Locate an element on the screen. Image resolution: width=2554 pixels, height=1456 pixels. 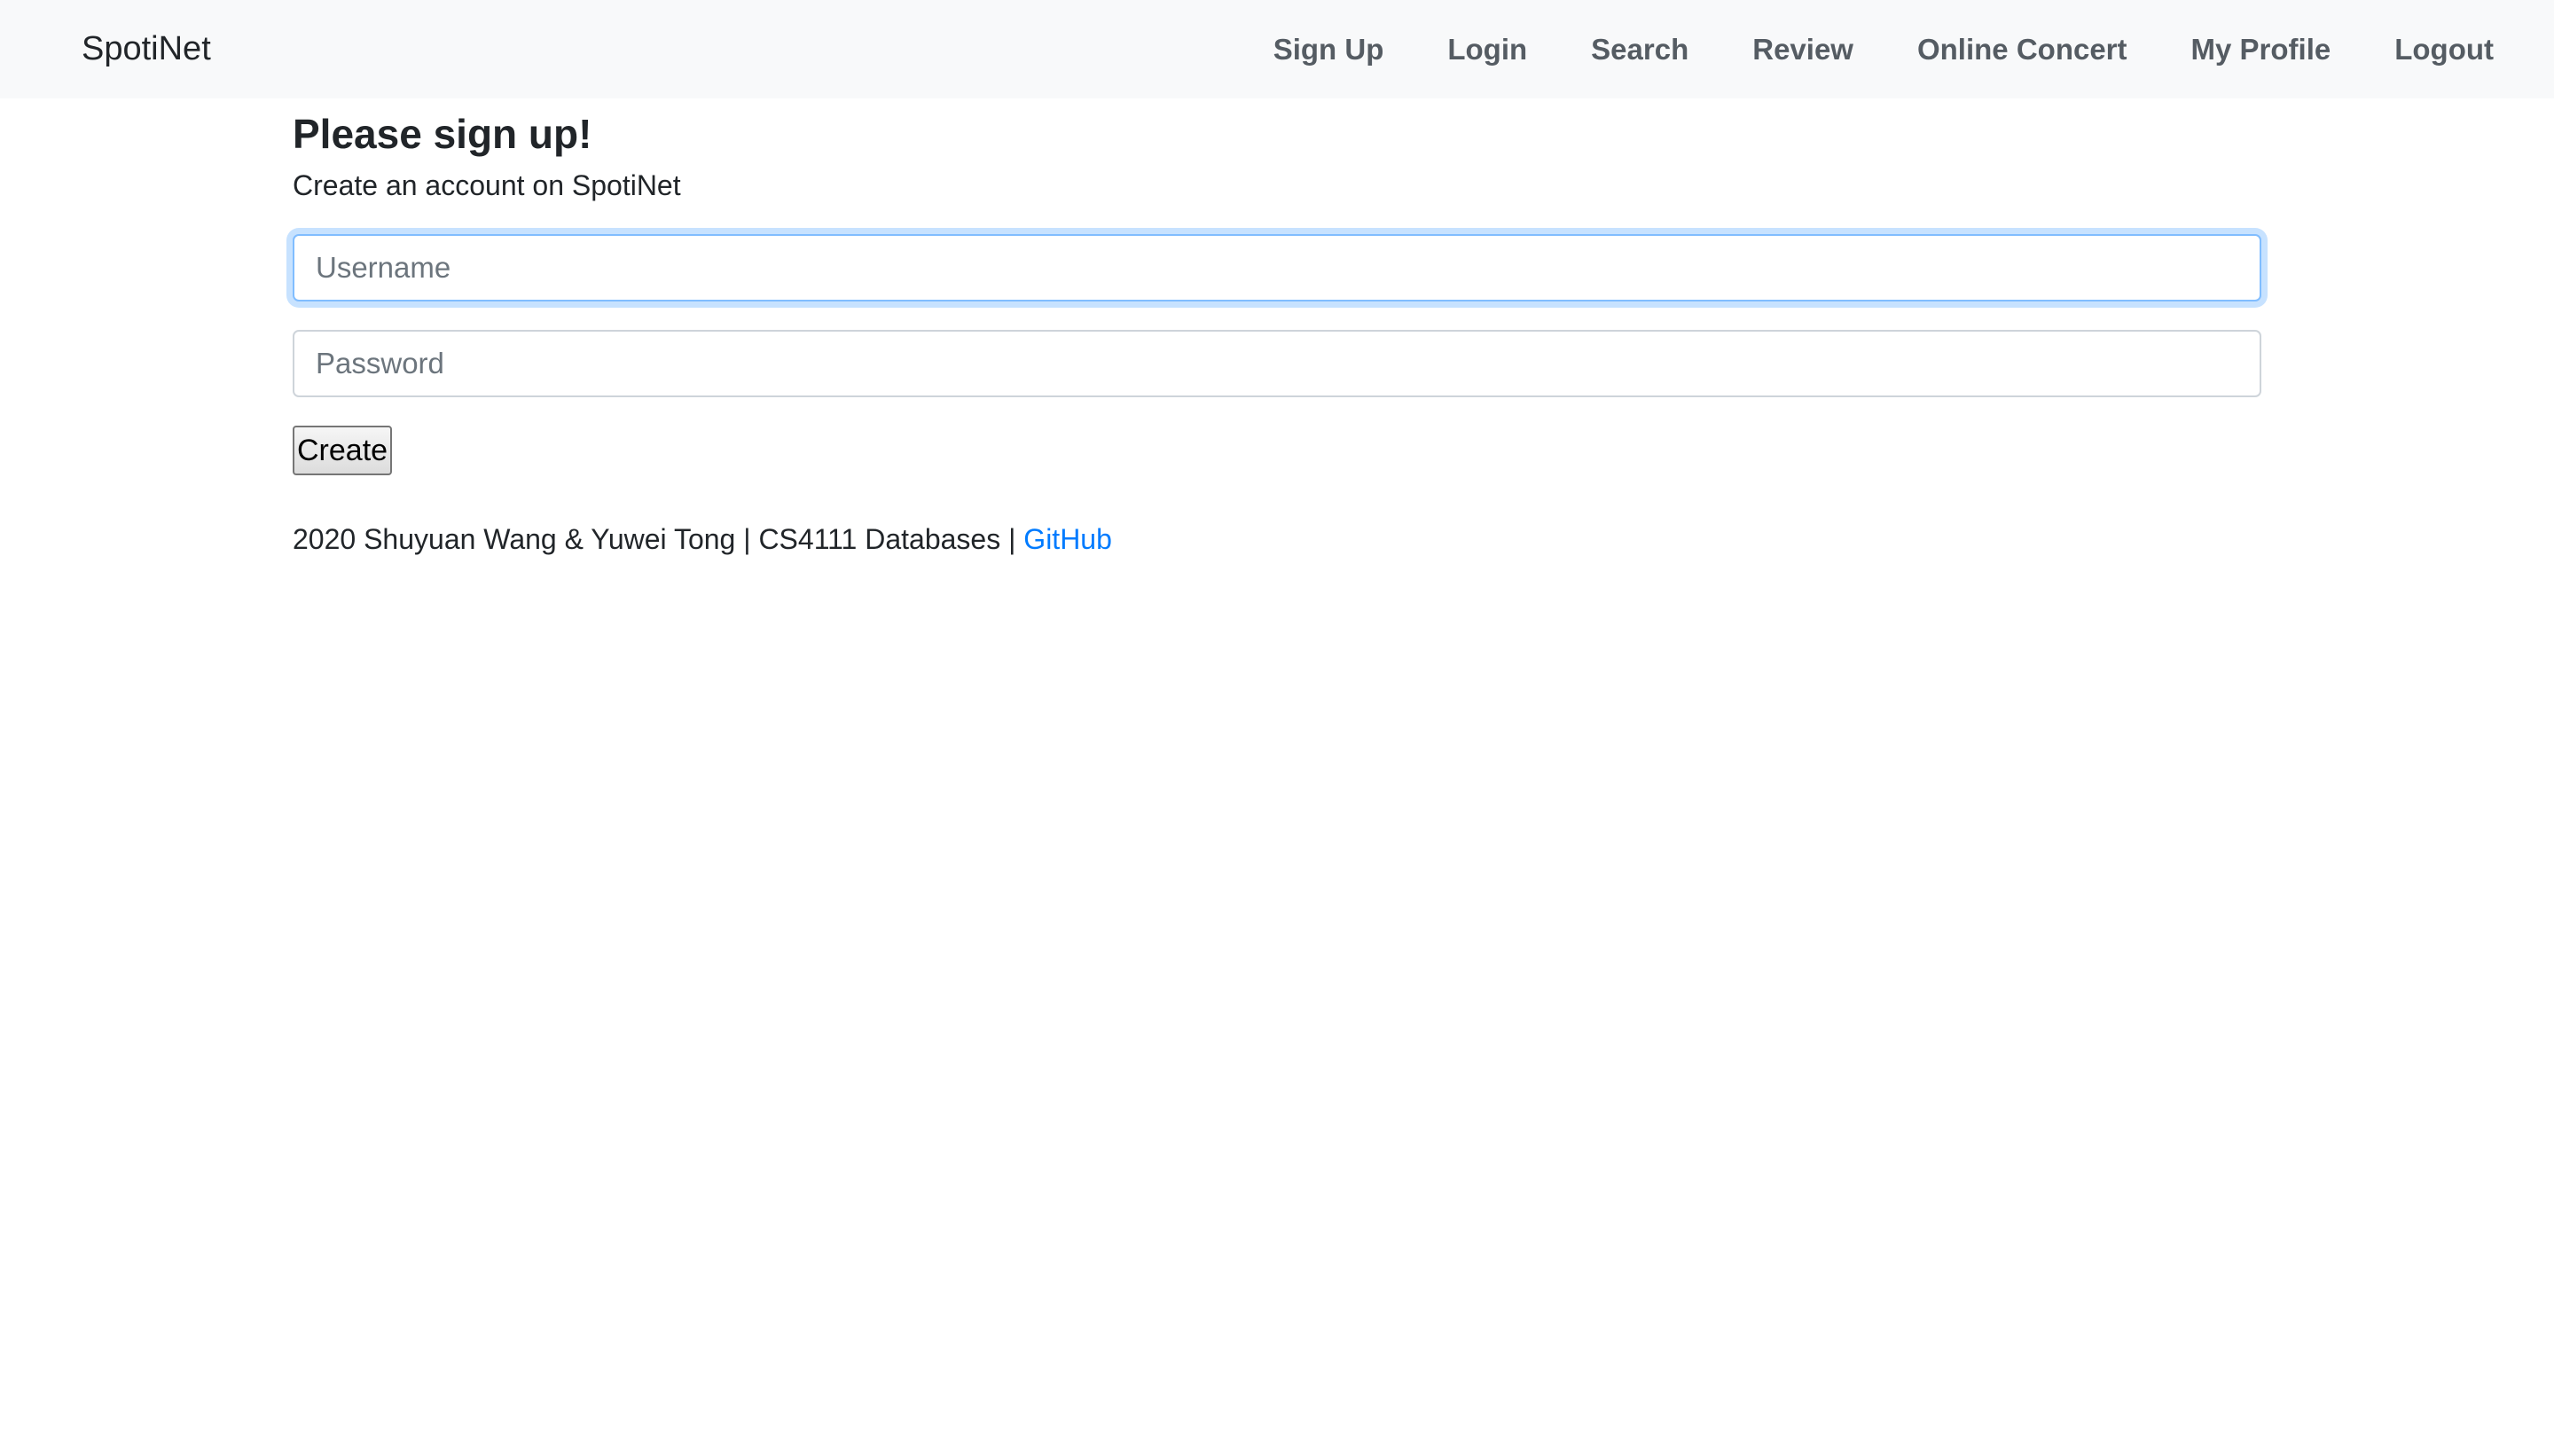
create-button: Create is located at coordinates (343, 450).